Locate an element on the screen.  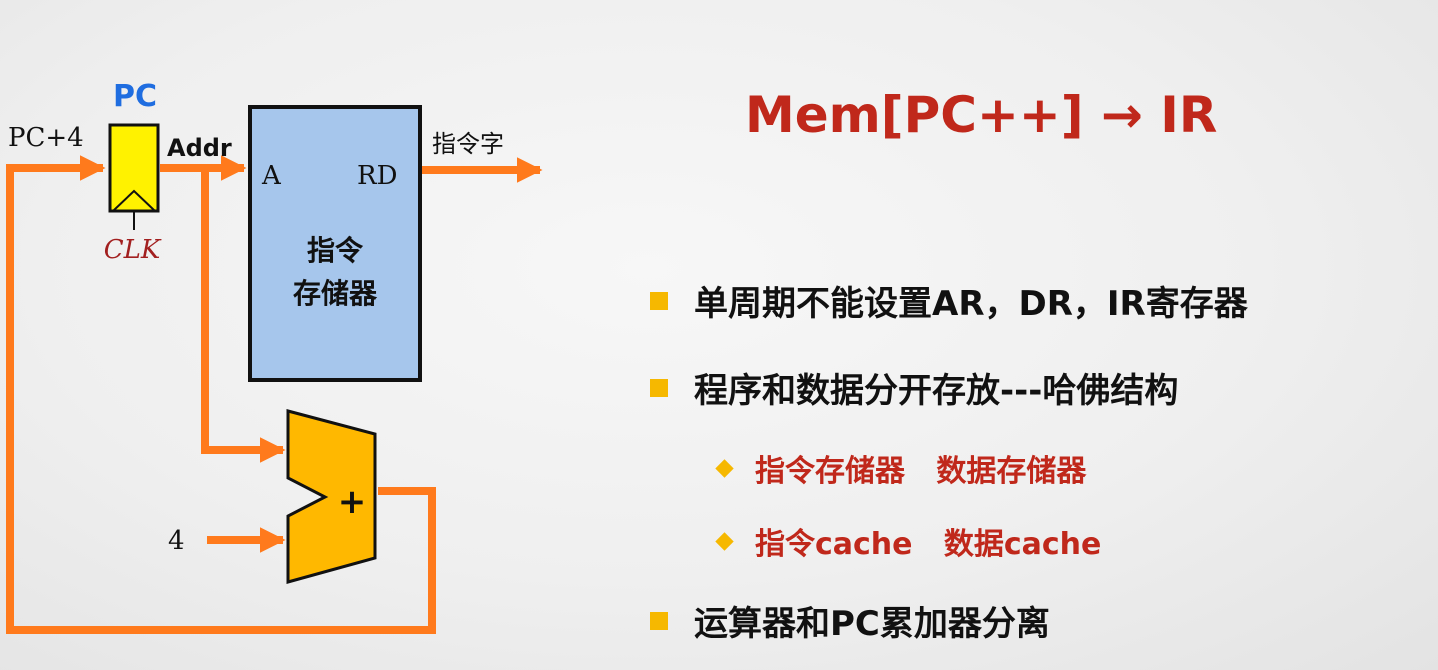
bullet-item: 单周期不能设置AR，DR，IR寄存器 is located at coordinates (949, 300).